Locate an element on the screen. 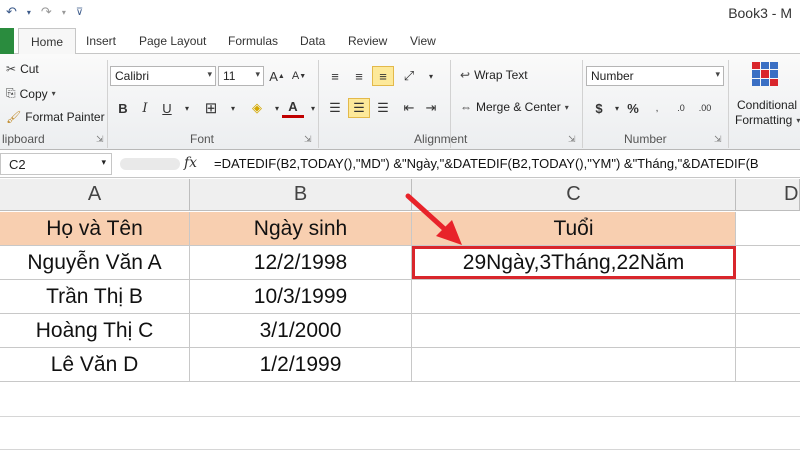 This screenshot has width=800, height=450. formula-bar-splitter is located at coordinates (150, 164).